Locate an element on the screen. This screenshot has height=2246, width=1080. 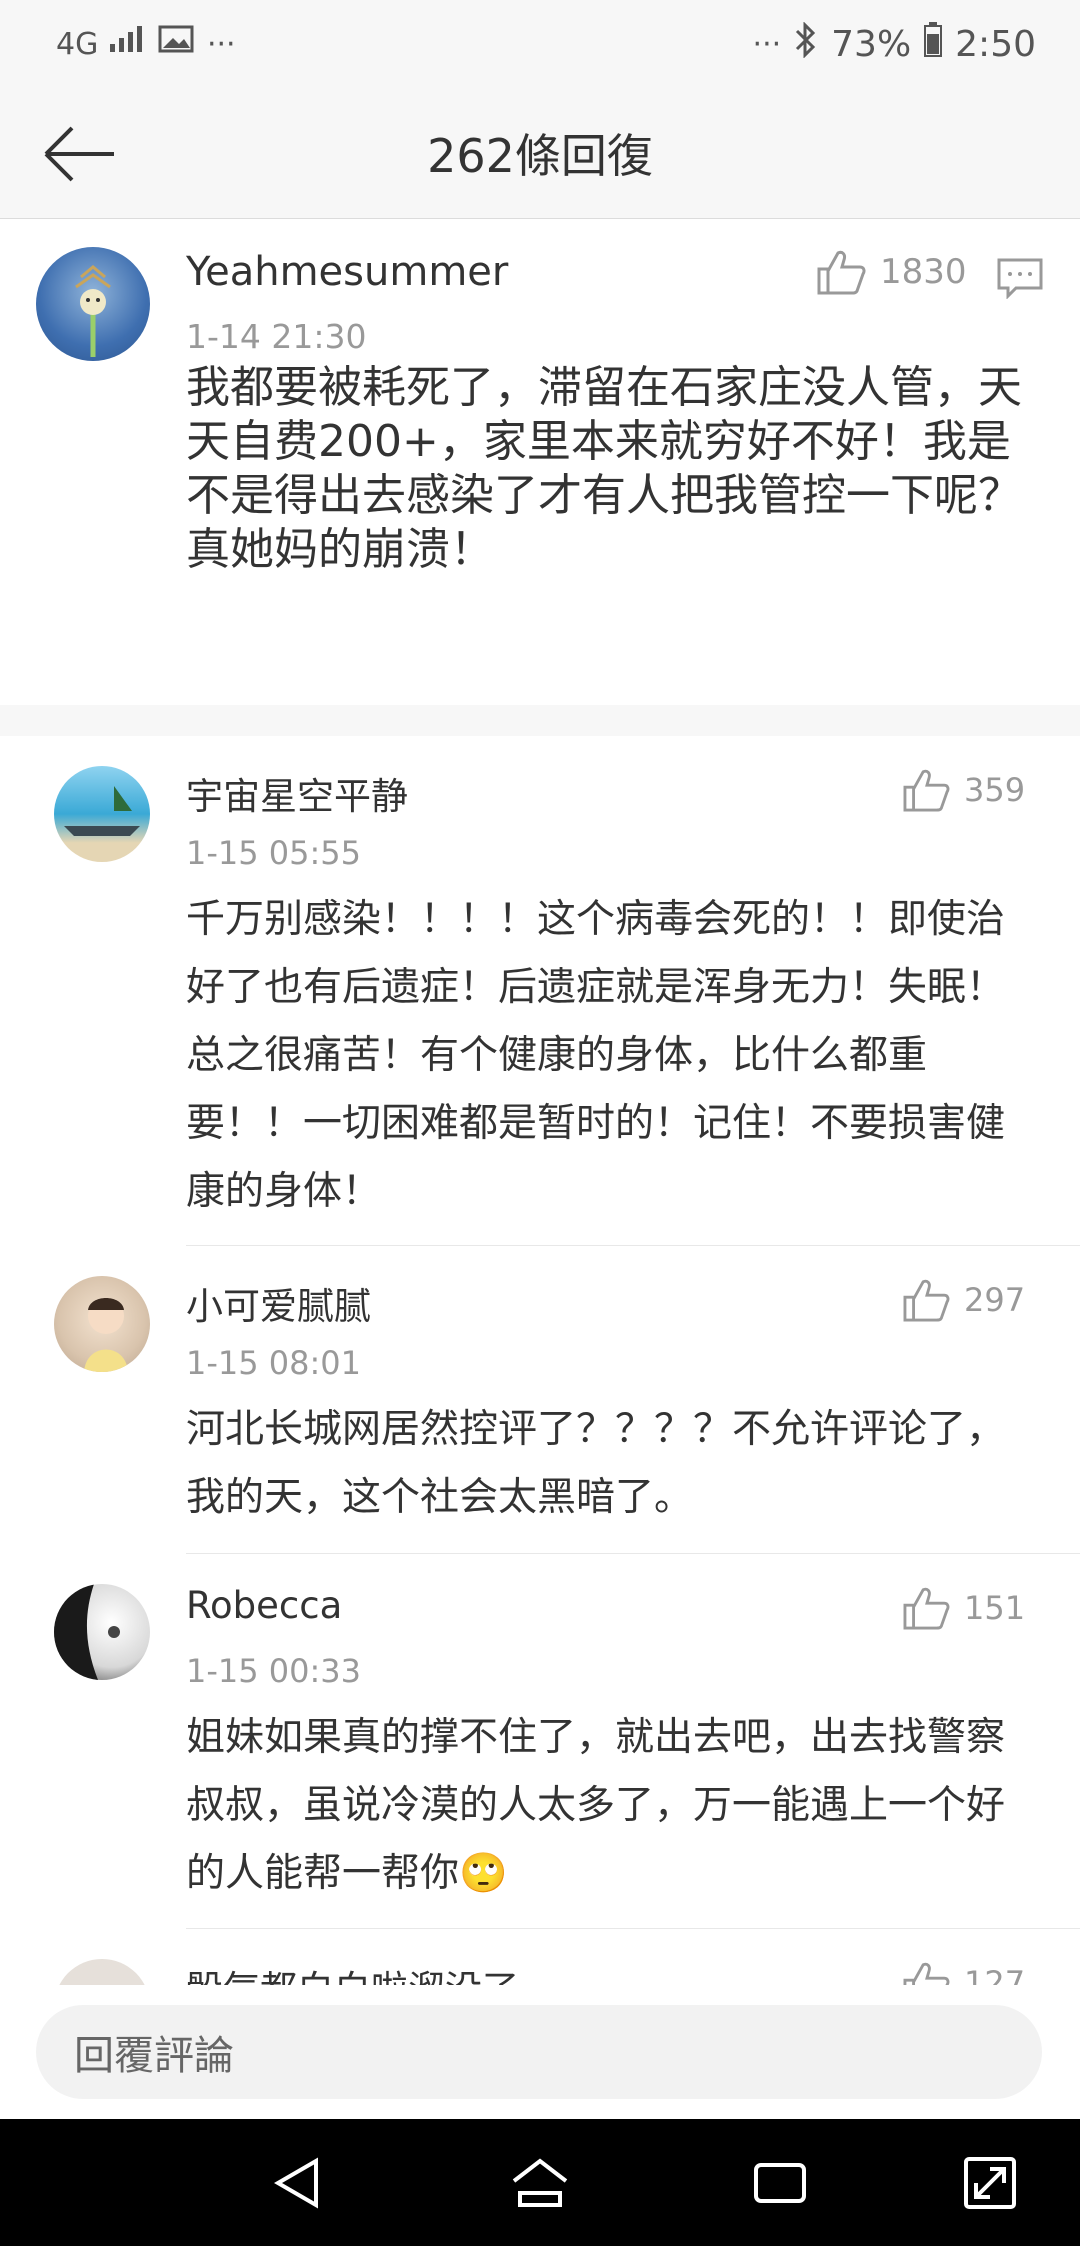
navigation-bar is located at coordinates (540, 2182).